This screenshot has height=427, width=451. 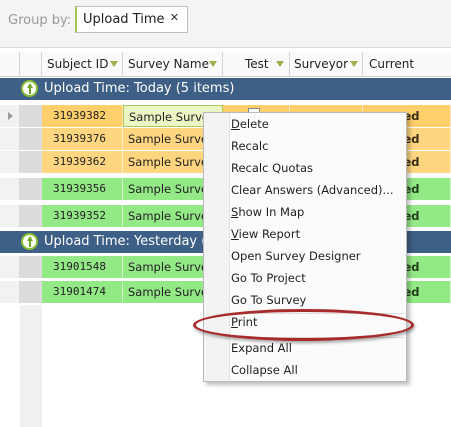 I want to click on menu-item-delete: Delete, so click(x=250, y=124).